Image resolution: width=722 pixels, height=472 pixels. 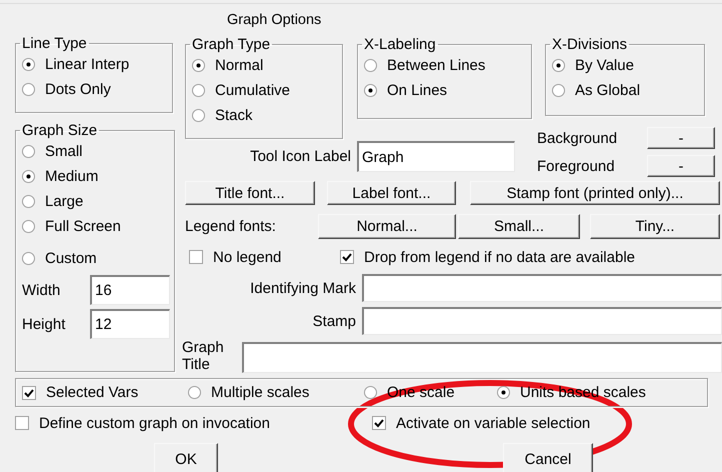 What do you see at coordinates (222, 115) in the screenshot?
I see `radio-option: Stack` at bounding box center [222, 115].